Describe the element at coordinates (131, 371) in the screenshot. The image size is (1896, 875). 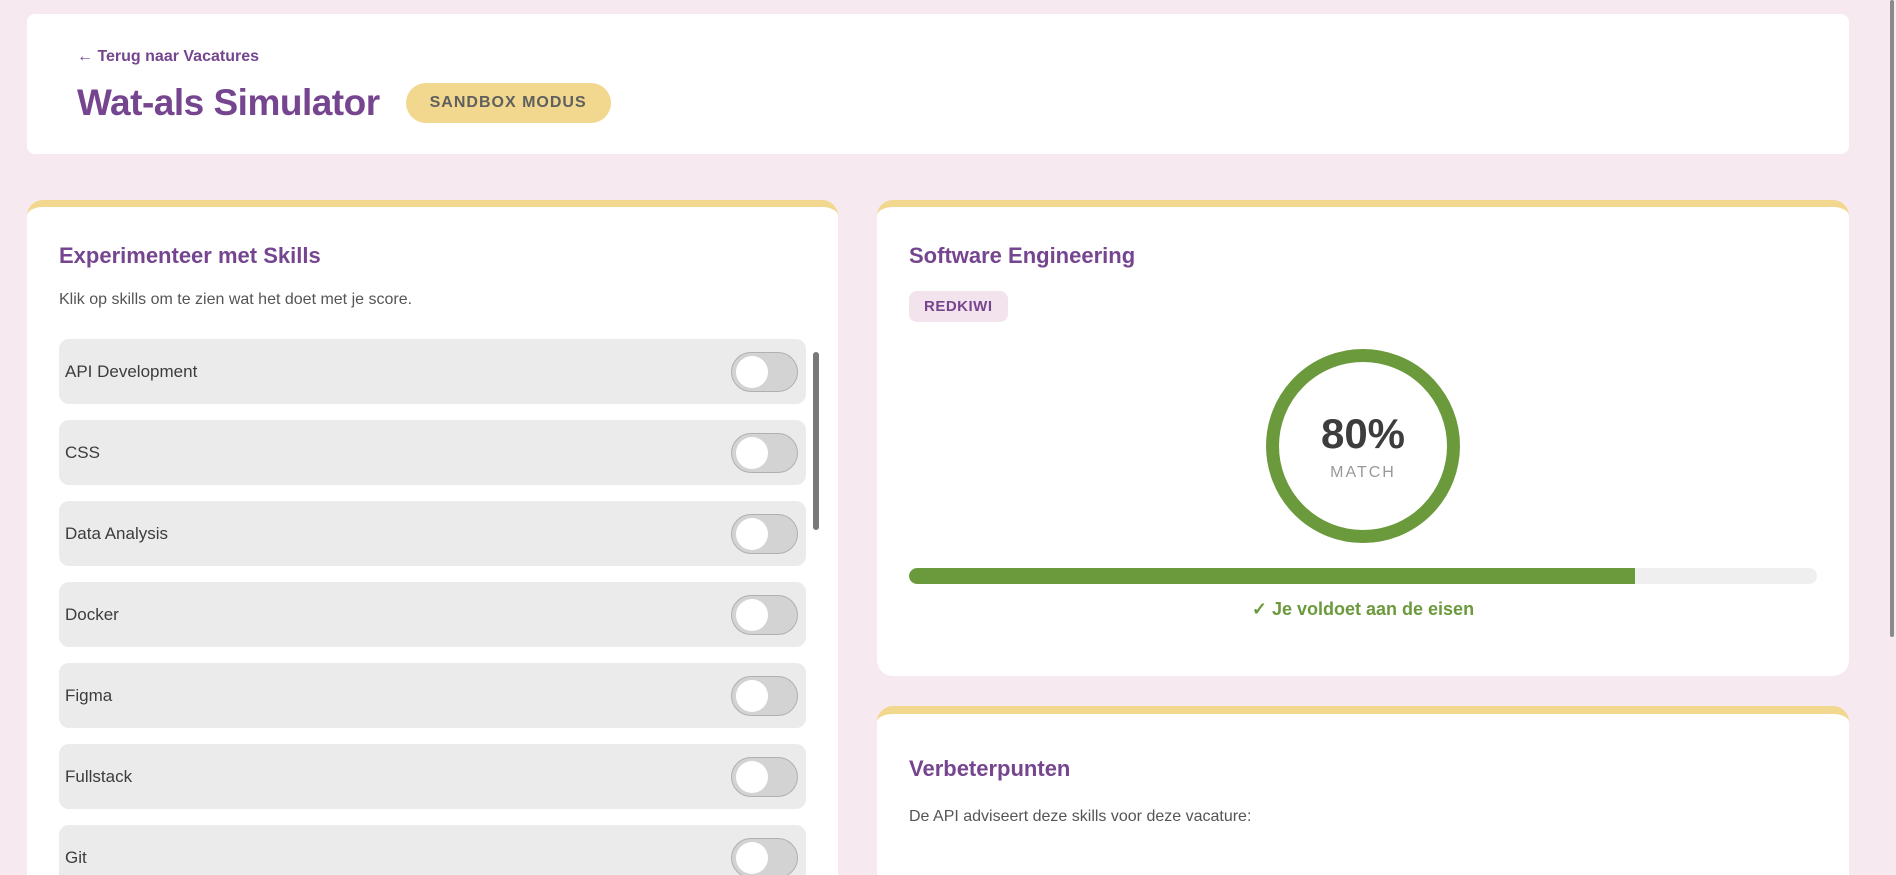
I see `skill-name: API Development` at that location.